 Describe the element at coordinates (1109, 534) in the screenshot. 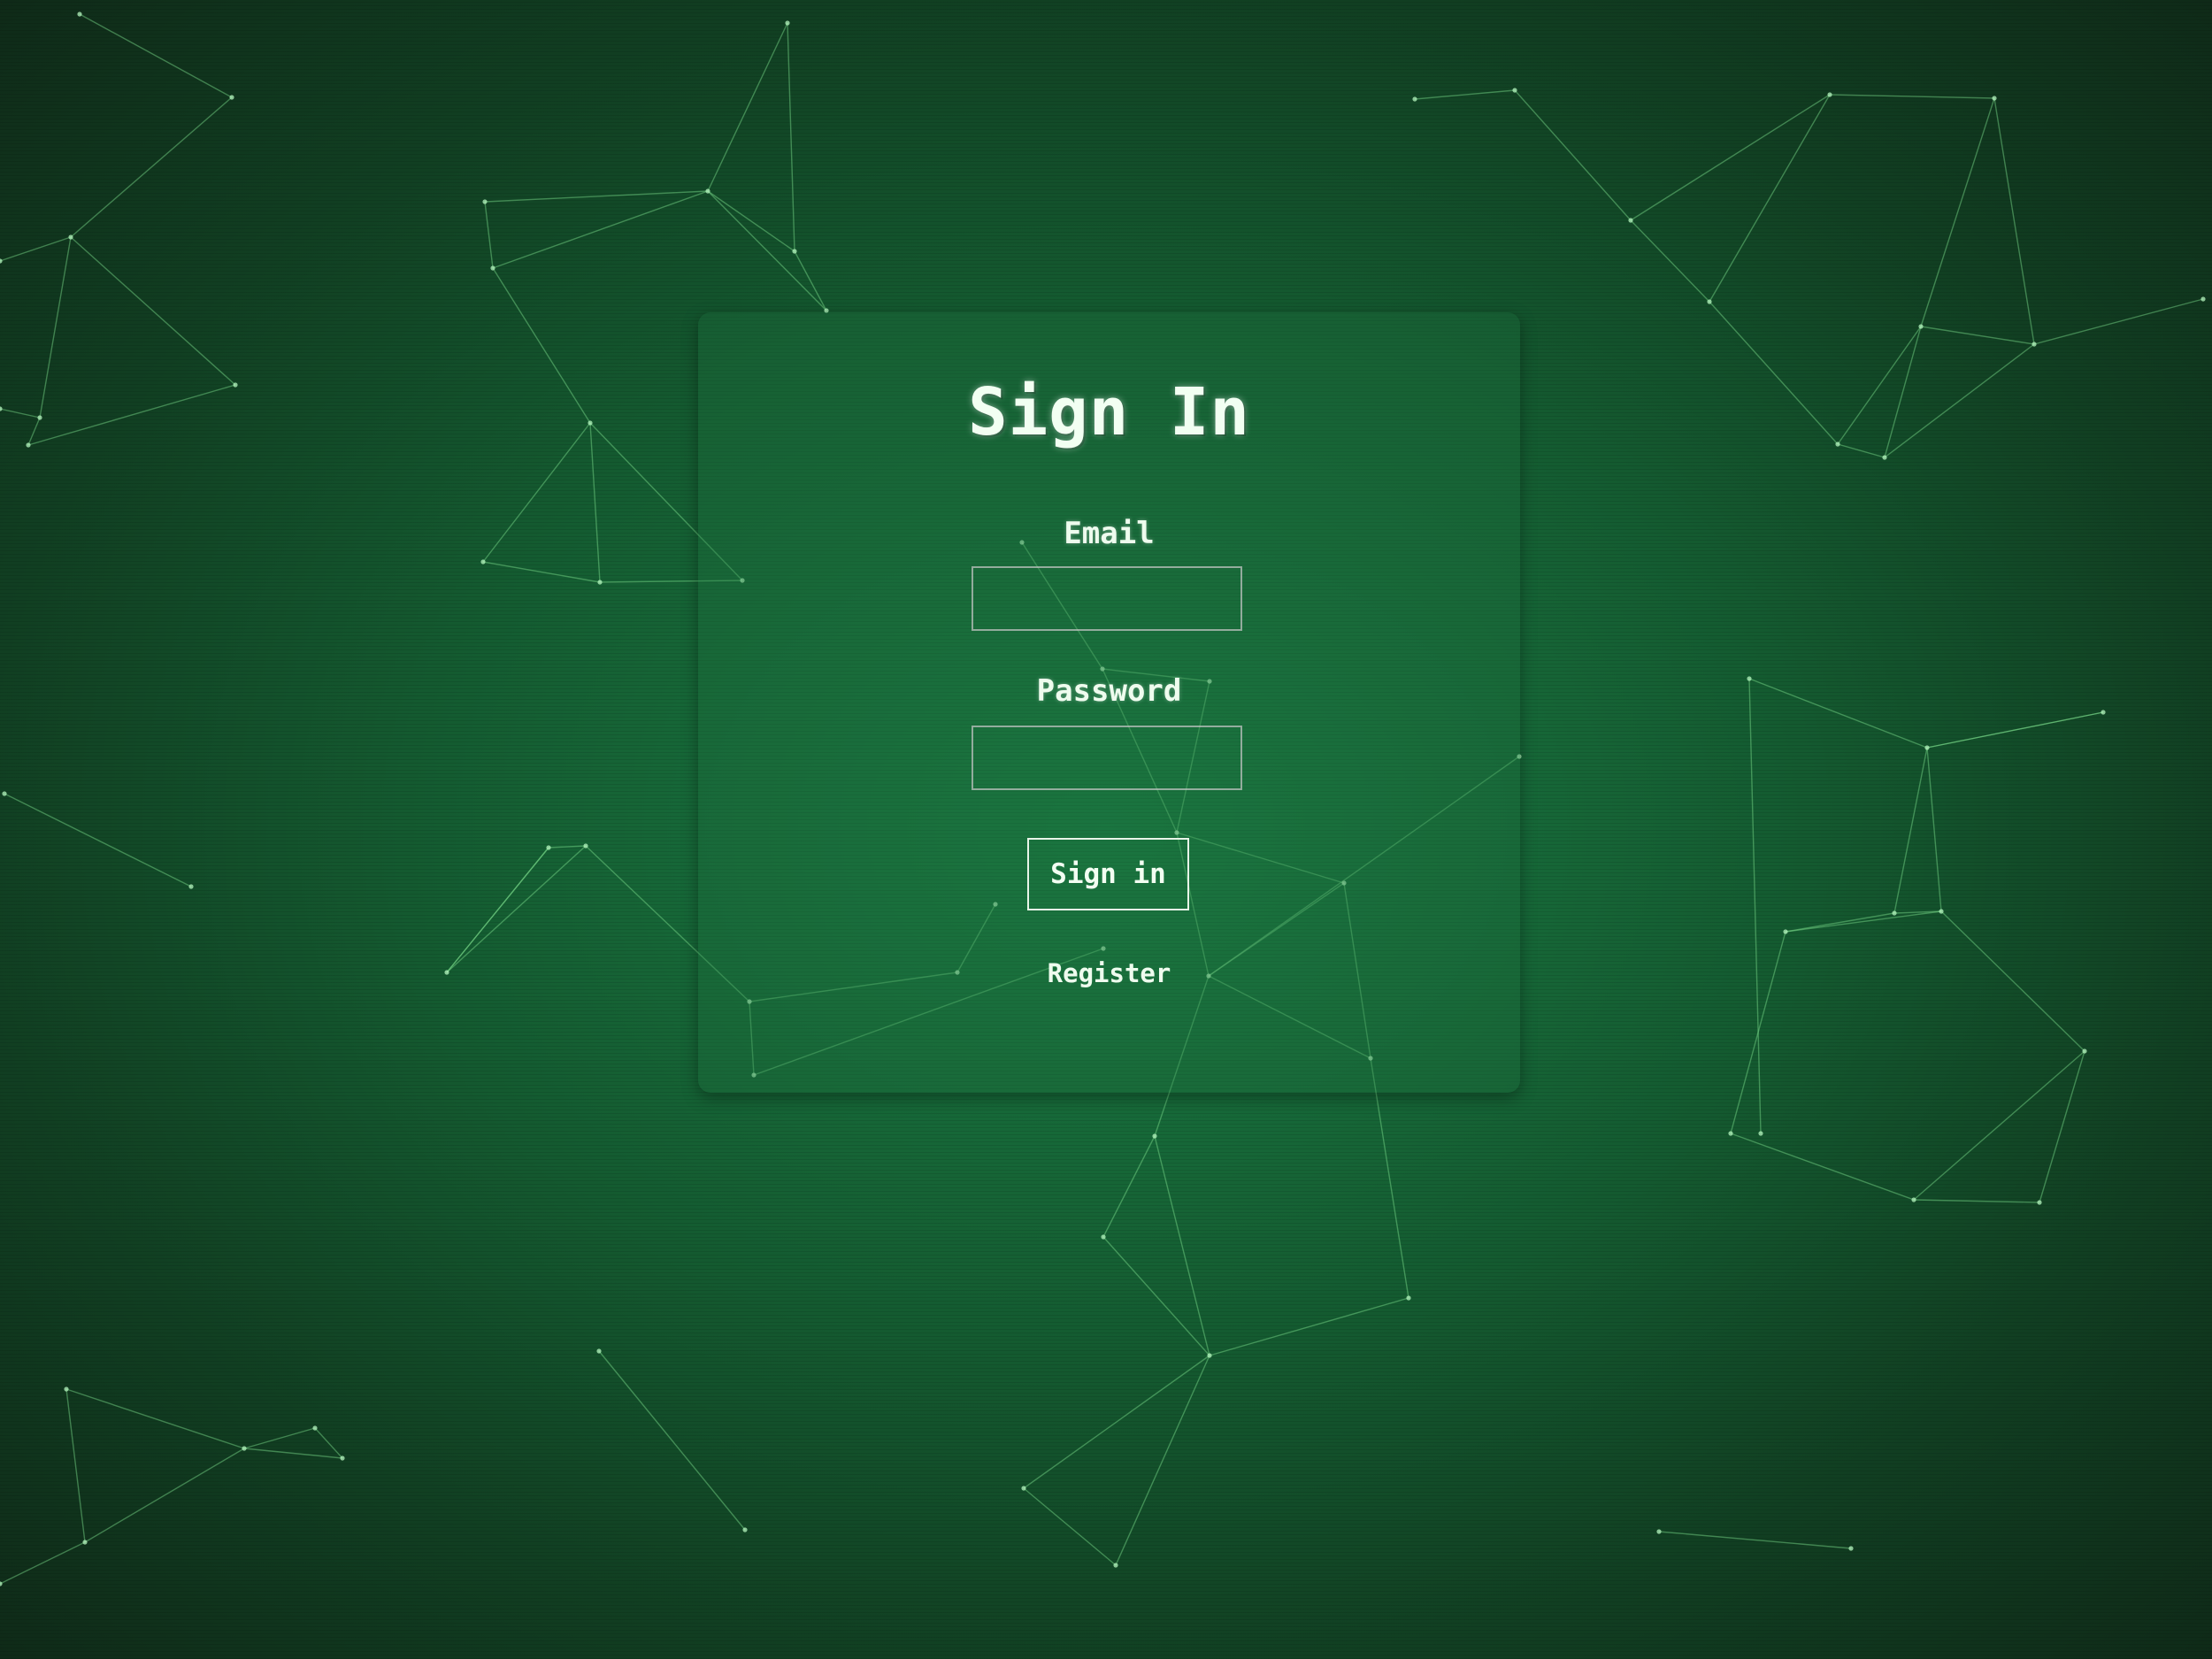

I see `email-label: Email` at that location.